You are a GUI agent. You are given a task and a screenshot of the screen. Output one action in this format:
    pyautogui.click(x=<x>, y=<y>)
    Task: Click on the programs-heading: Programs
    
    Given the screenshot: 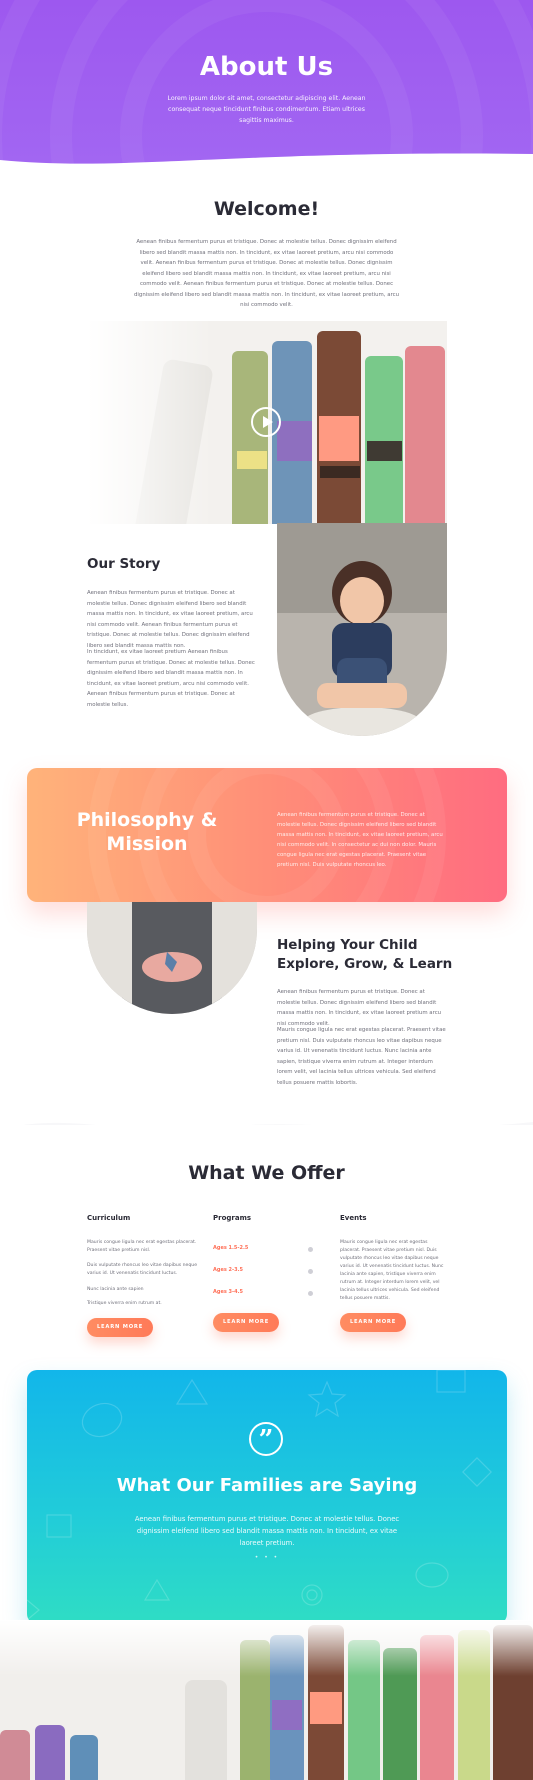 What is the action you would take?
    pyautogui.click(x=232, y=1218)
    